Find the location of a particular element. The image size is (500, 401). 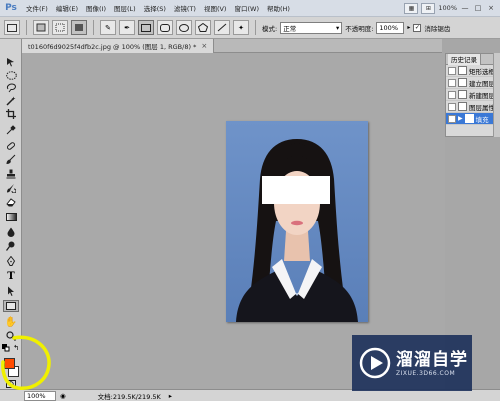

play-logo-icon is located at coordinates (375, 363).